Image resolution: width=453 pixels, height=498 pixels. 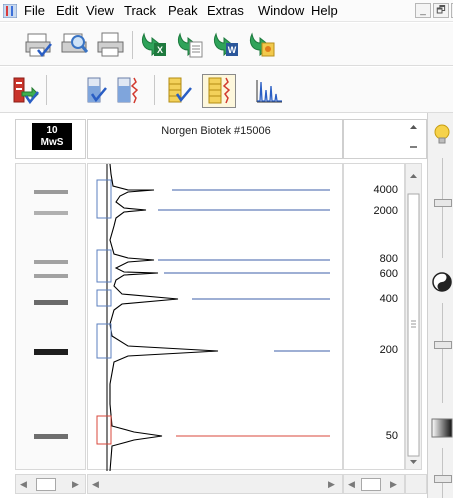 I want to click on marker-header: 10 MwS, so click(x=50, y=139).